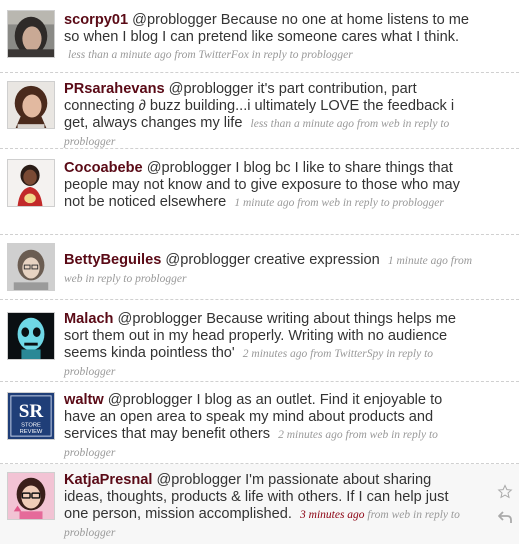  What do you see at coordinates (114, 89) in the screenshot?
I see `tweet-username: PRsarahevans` at bounding box center [114, 89].